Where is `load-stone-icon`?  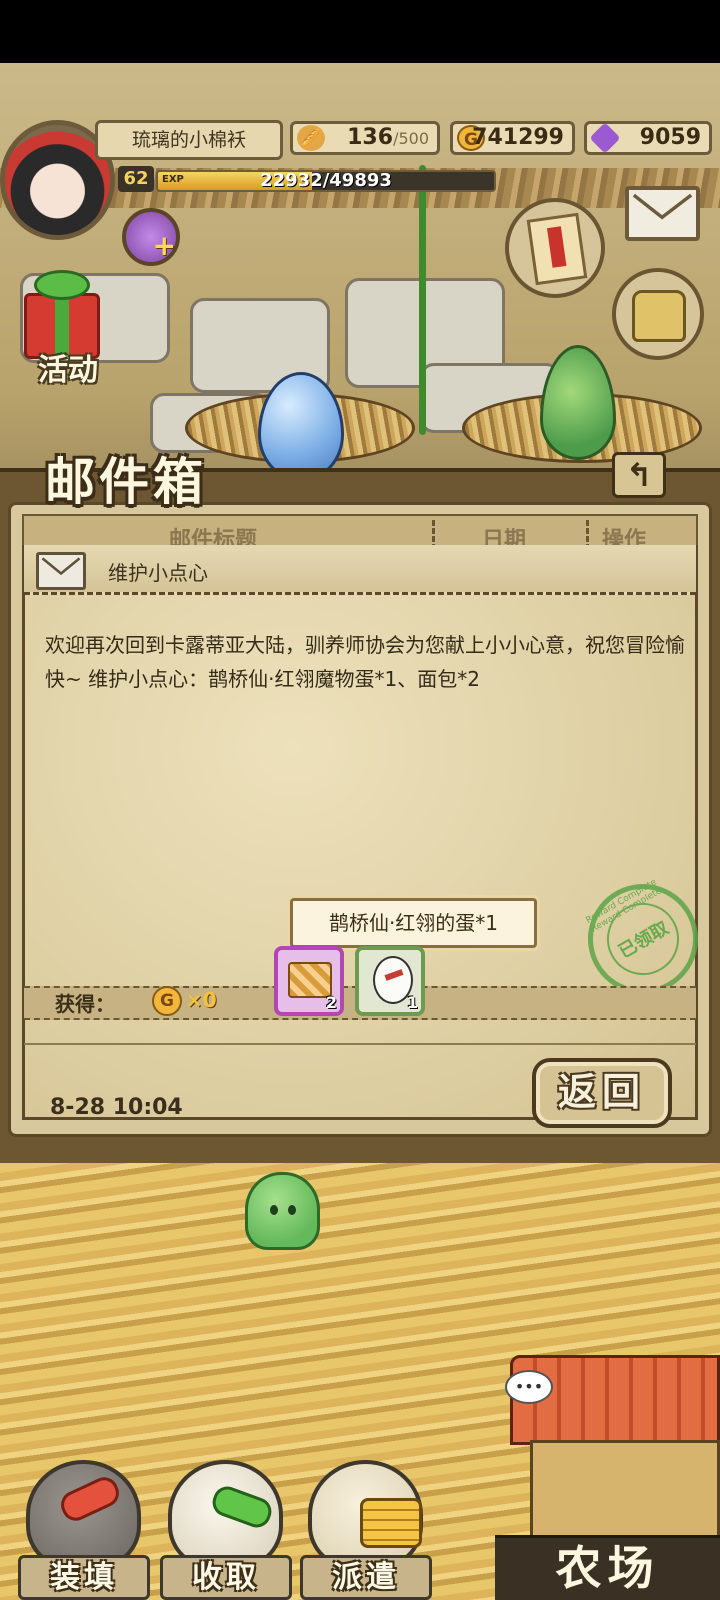
load-stone-icon is located at coordinates (83, 1515).